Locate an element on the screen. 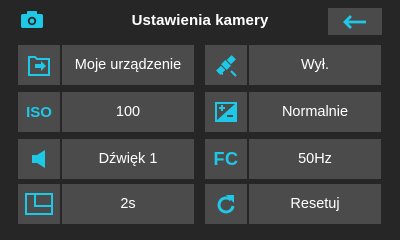 This screenshot has height=240, width=400. sound-value: Dźwięk 1 is located at coordinates (128, 159).